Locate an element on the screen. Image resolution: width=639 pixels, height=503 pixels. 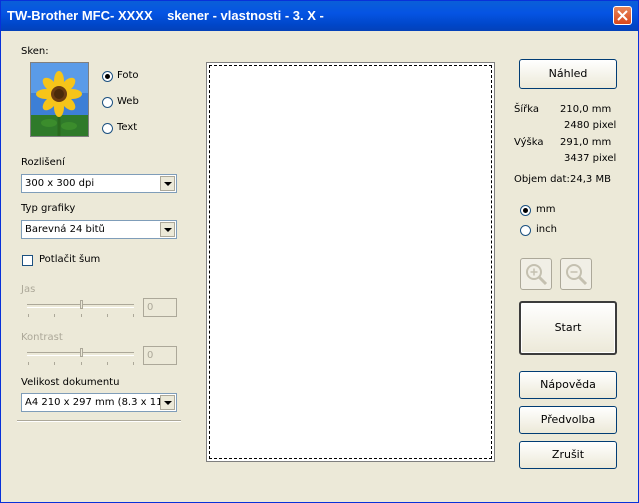
radio-foto-label: Foto is located at coordinates (128, 75).